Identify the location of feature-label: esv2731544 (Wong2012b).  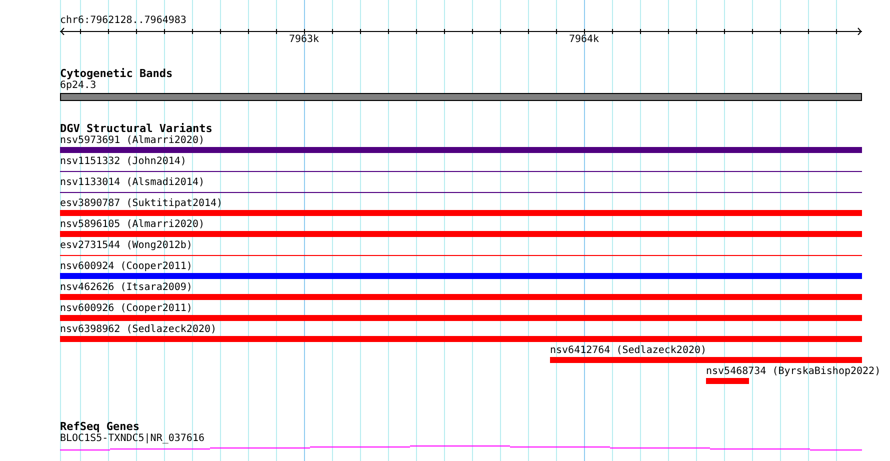
(126, 246).